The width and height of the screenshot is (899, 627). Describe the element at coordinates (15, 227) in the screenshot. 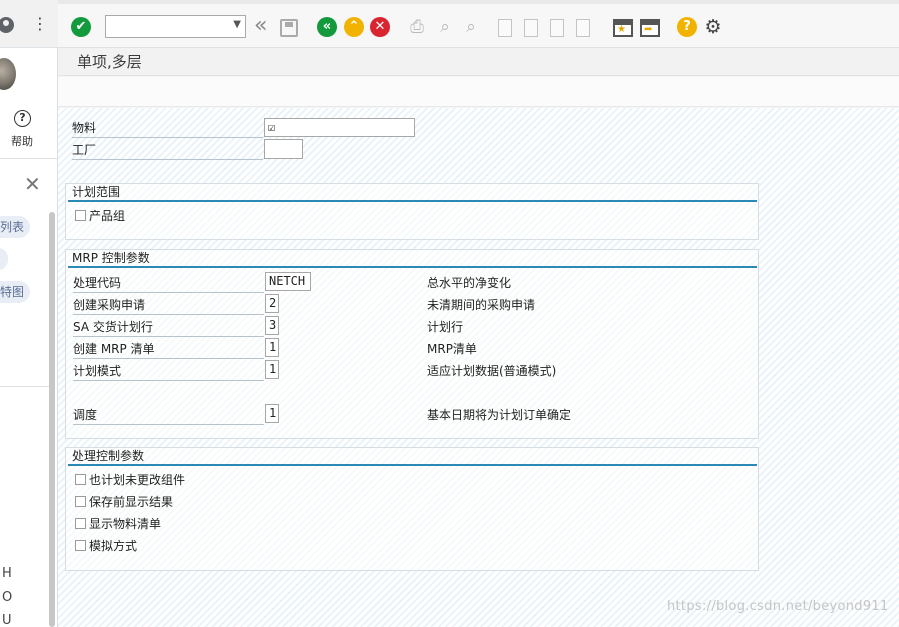

I see `sidebar-item-list: 列表` at that location.